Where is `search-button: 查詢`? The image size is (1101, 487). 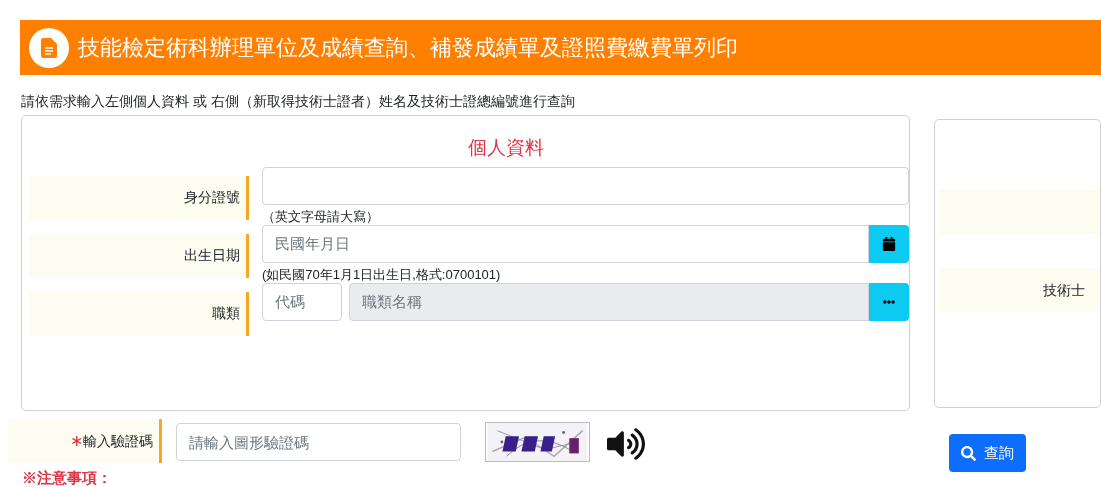 search-button: 查詢 is located at coordinates (987, 453).